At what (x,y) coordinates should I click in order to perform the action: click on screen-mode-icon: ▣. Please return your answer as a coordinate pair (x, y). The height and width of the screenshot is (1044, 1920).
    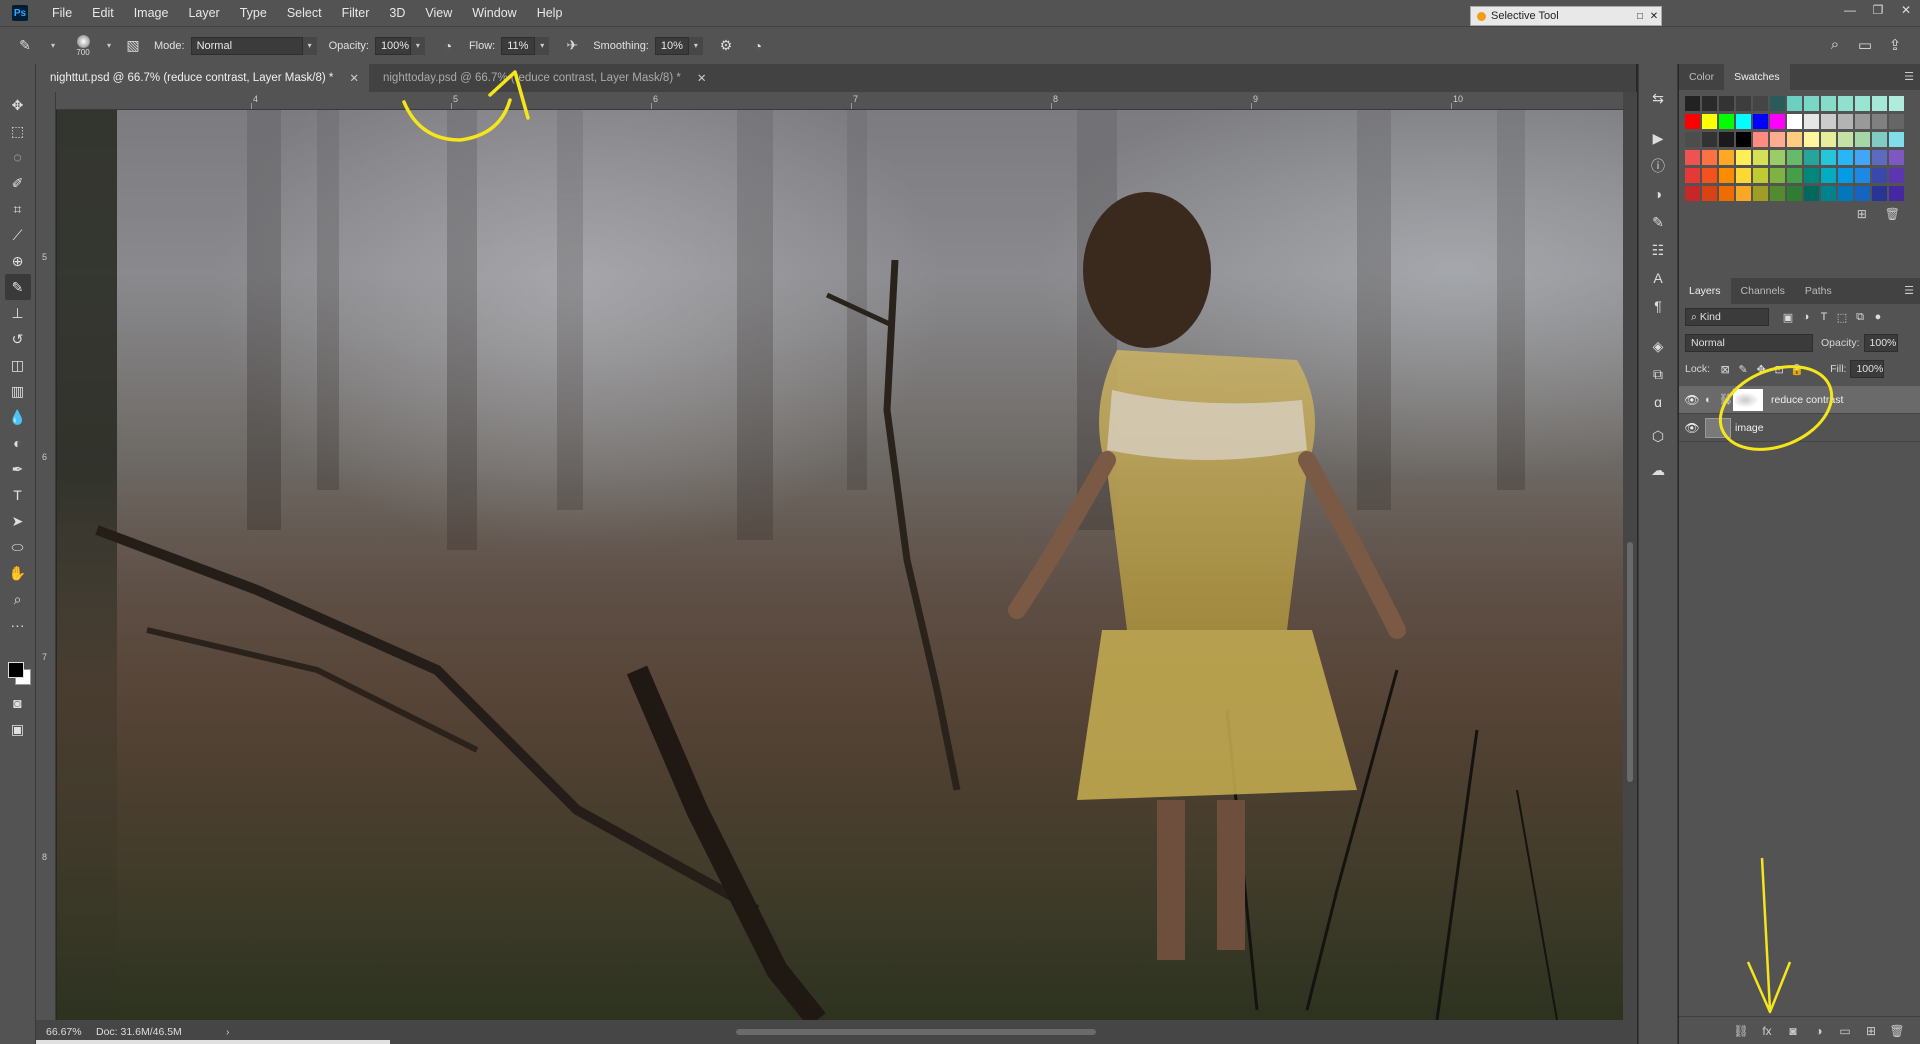
    Looking at the image, I should click on (18, 729).